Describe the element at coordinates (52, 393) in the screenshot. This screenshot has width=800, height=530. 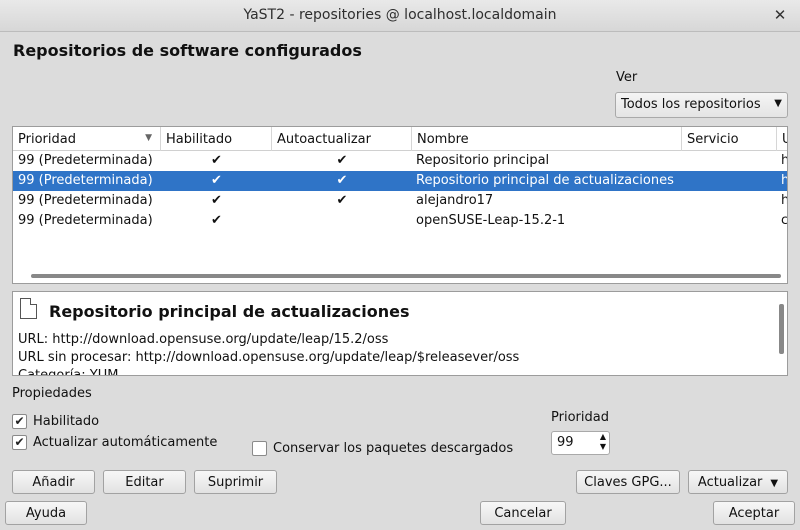
I see `properties-label: Propiedades` at that location.